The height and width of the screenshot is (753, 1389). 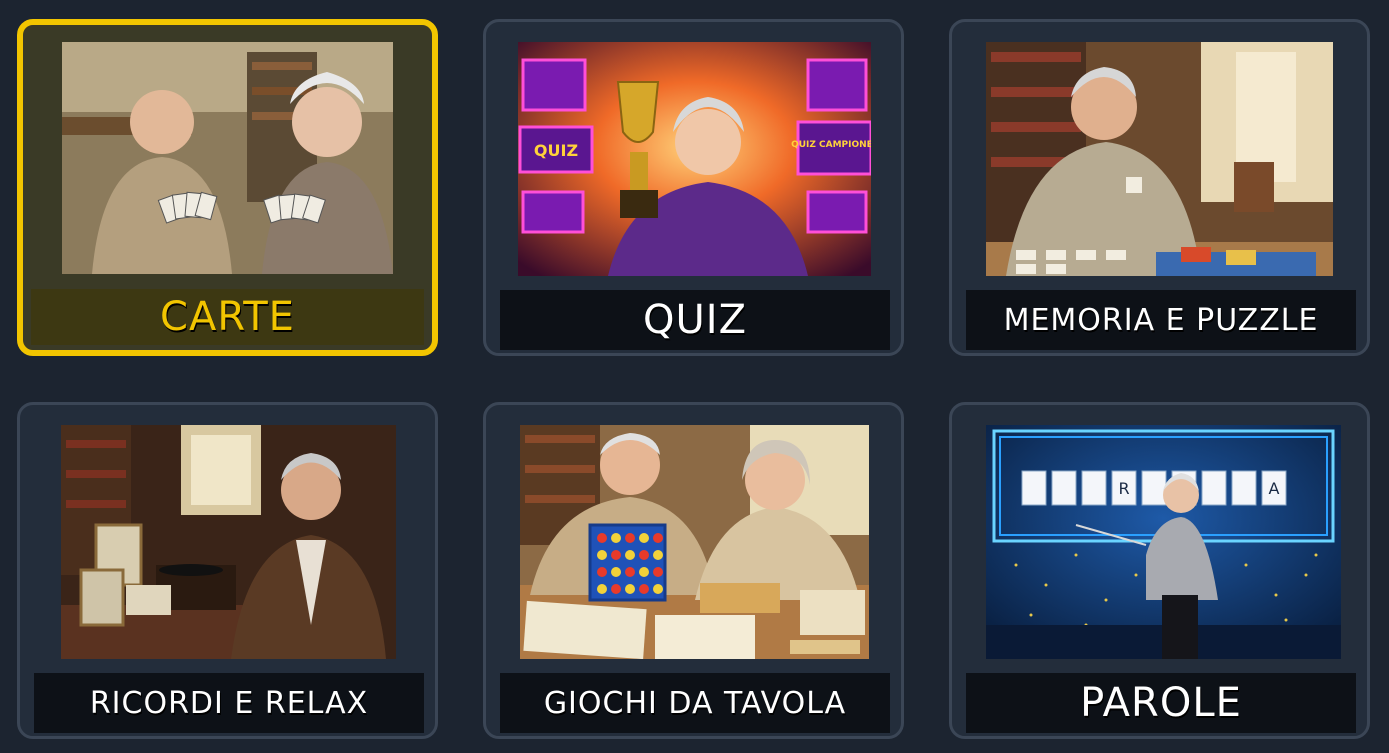 I want to click on word-tile-letter: R, so click(x=1123, y=488).